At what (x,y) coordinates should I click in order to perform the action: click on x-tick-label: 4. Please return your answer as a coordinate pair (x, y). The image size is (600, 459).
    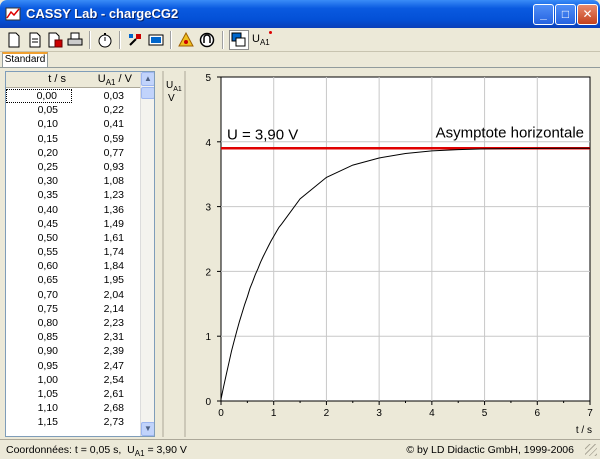
    Looking at the image, I should click on (432, 413).